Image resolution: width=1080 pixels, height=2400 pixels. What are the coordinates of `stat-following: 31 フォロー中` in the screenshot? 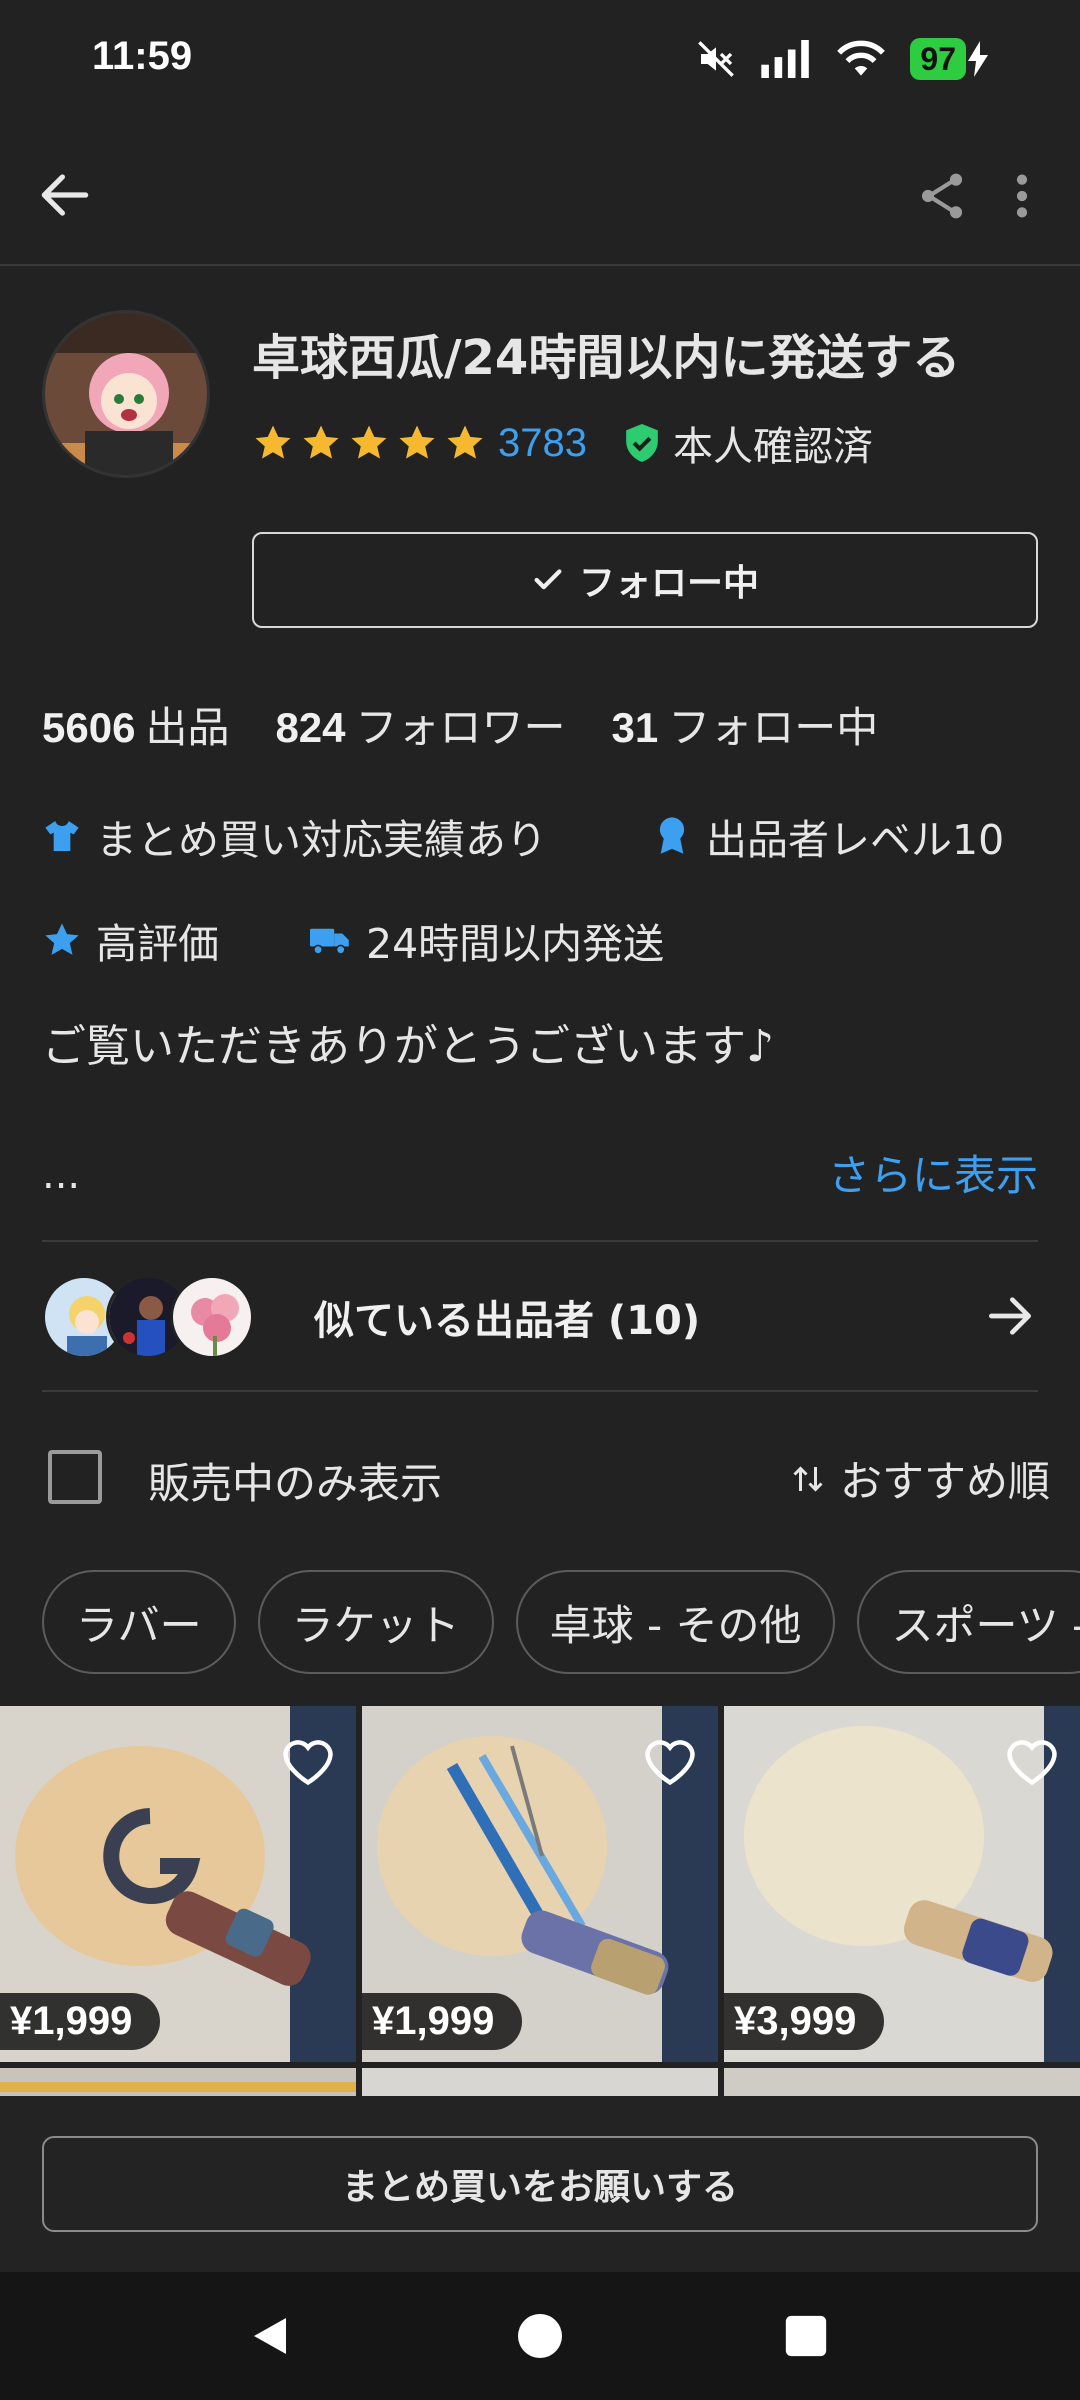 It's located at (745, 724).